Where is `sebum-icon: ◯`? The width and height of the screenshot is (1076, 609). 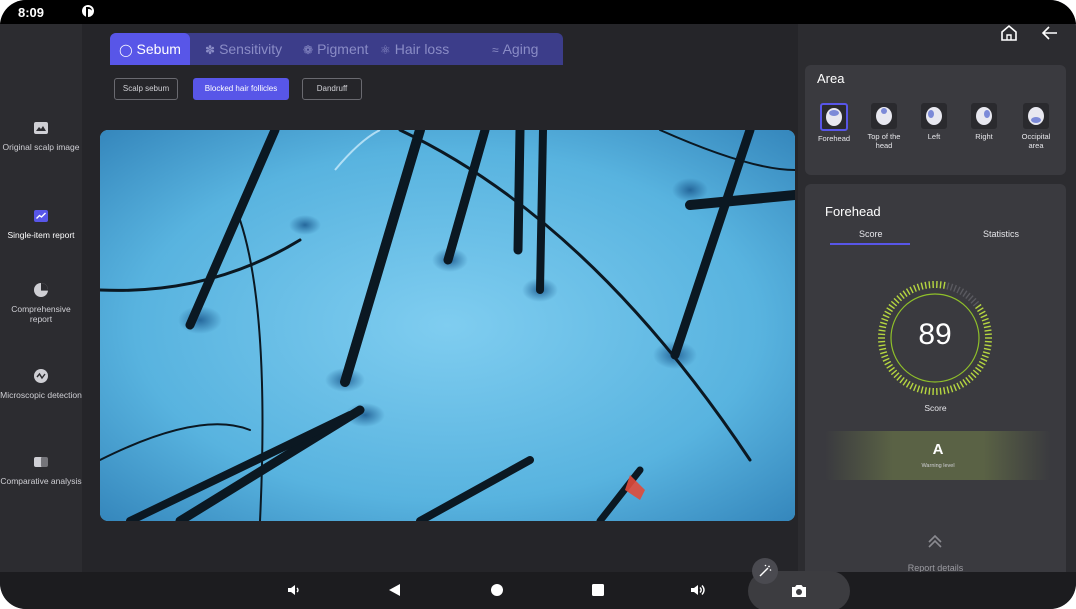 sebum-icon: ◯ is located at coordinates (126, 50).